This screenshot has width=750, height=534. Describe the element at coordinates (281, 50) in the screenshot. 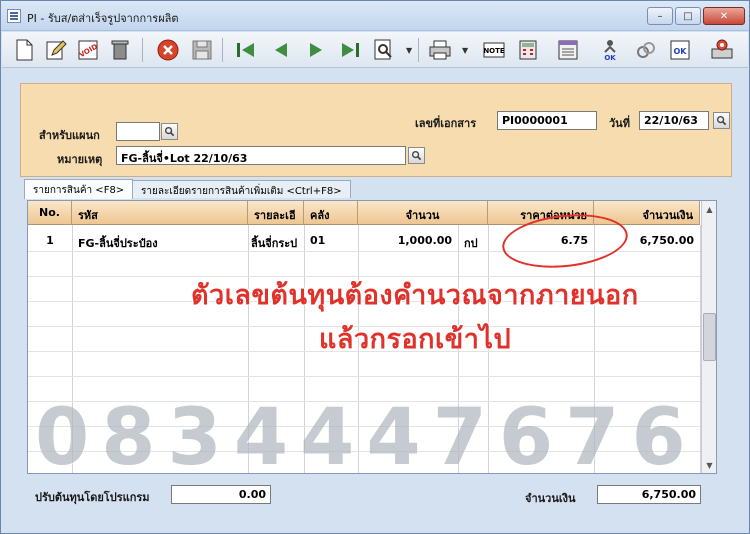

I see `prev-icon` at that location.